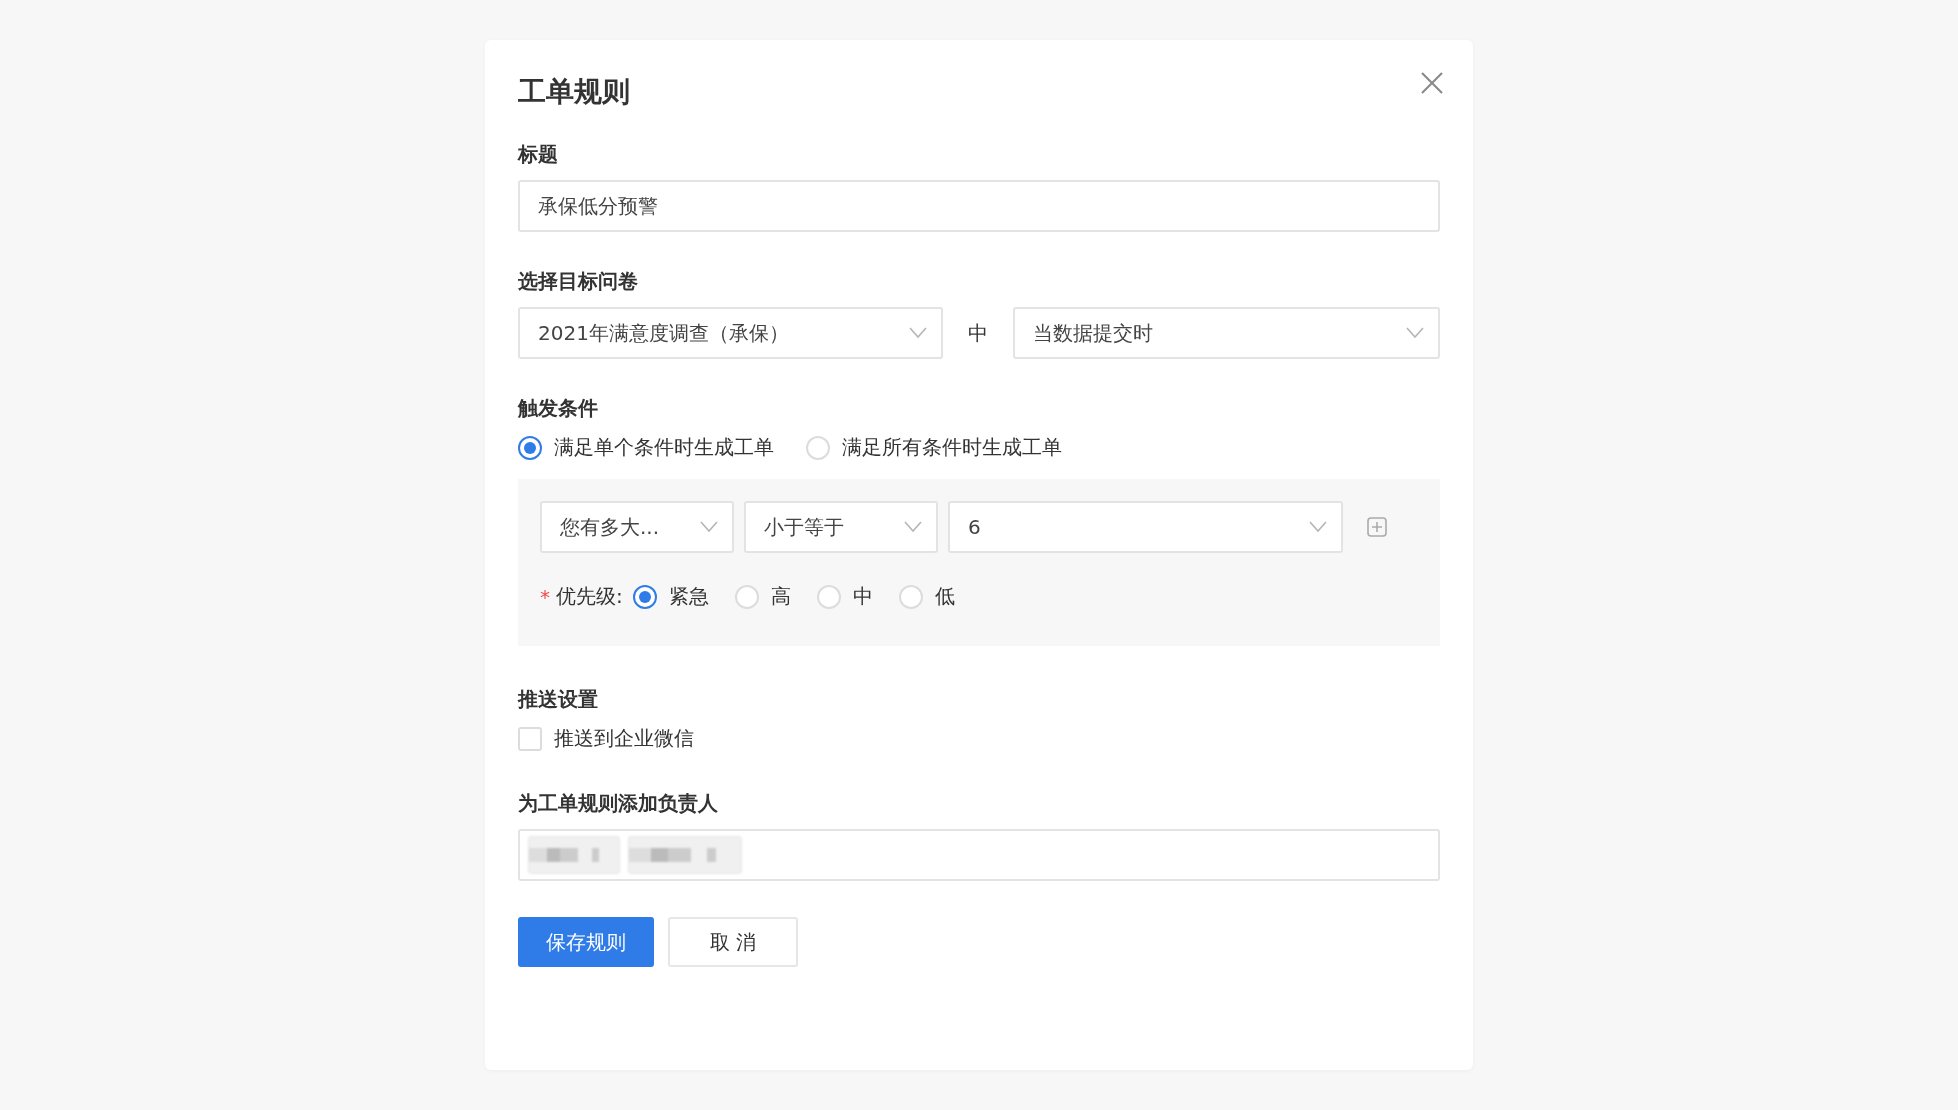  Describe the element at coordinates (733, 942) in the screenshot. I see `cancel-button: 取 消` at that location.